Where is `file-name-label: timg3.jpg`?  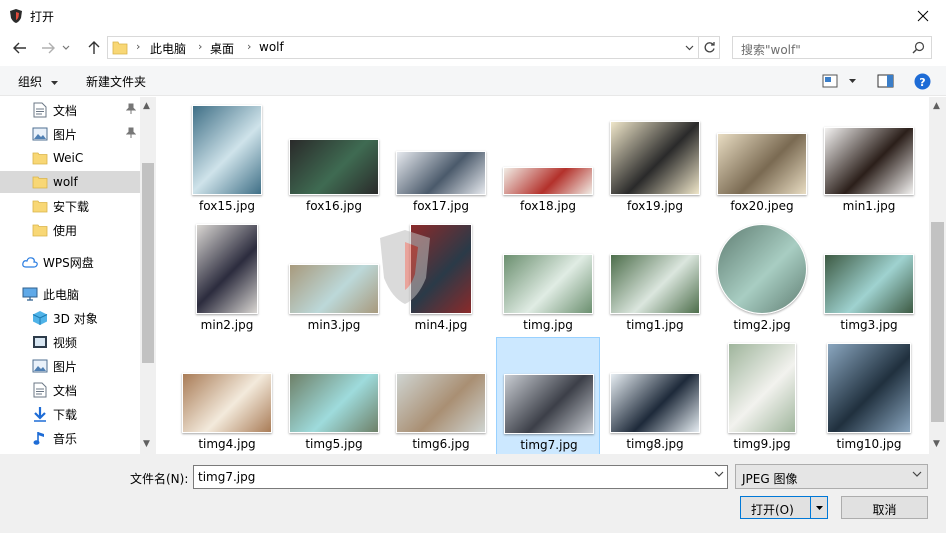 file-name-label: timg3.jpg is located at coordinates (869, 325).